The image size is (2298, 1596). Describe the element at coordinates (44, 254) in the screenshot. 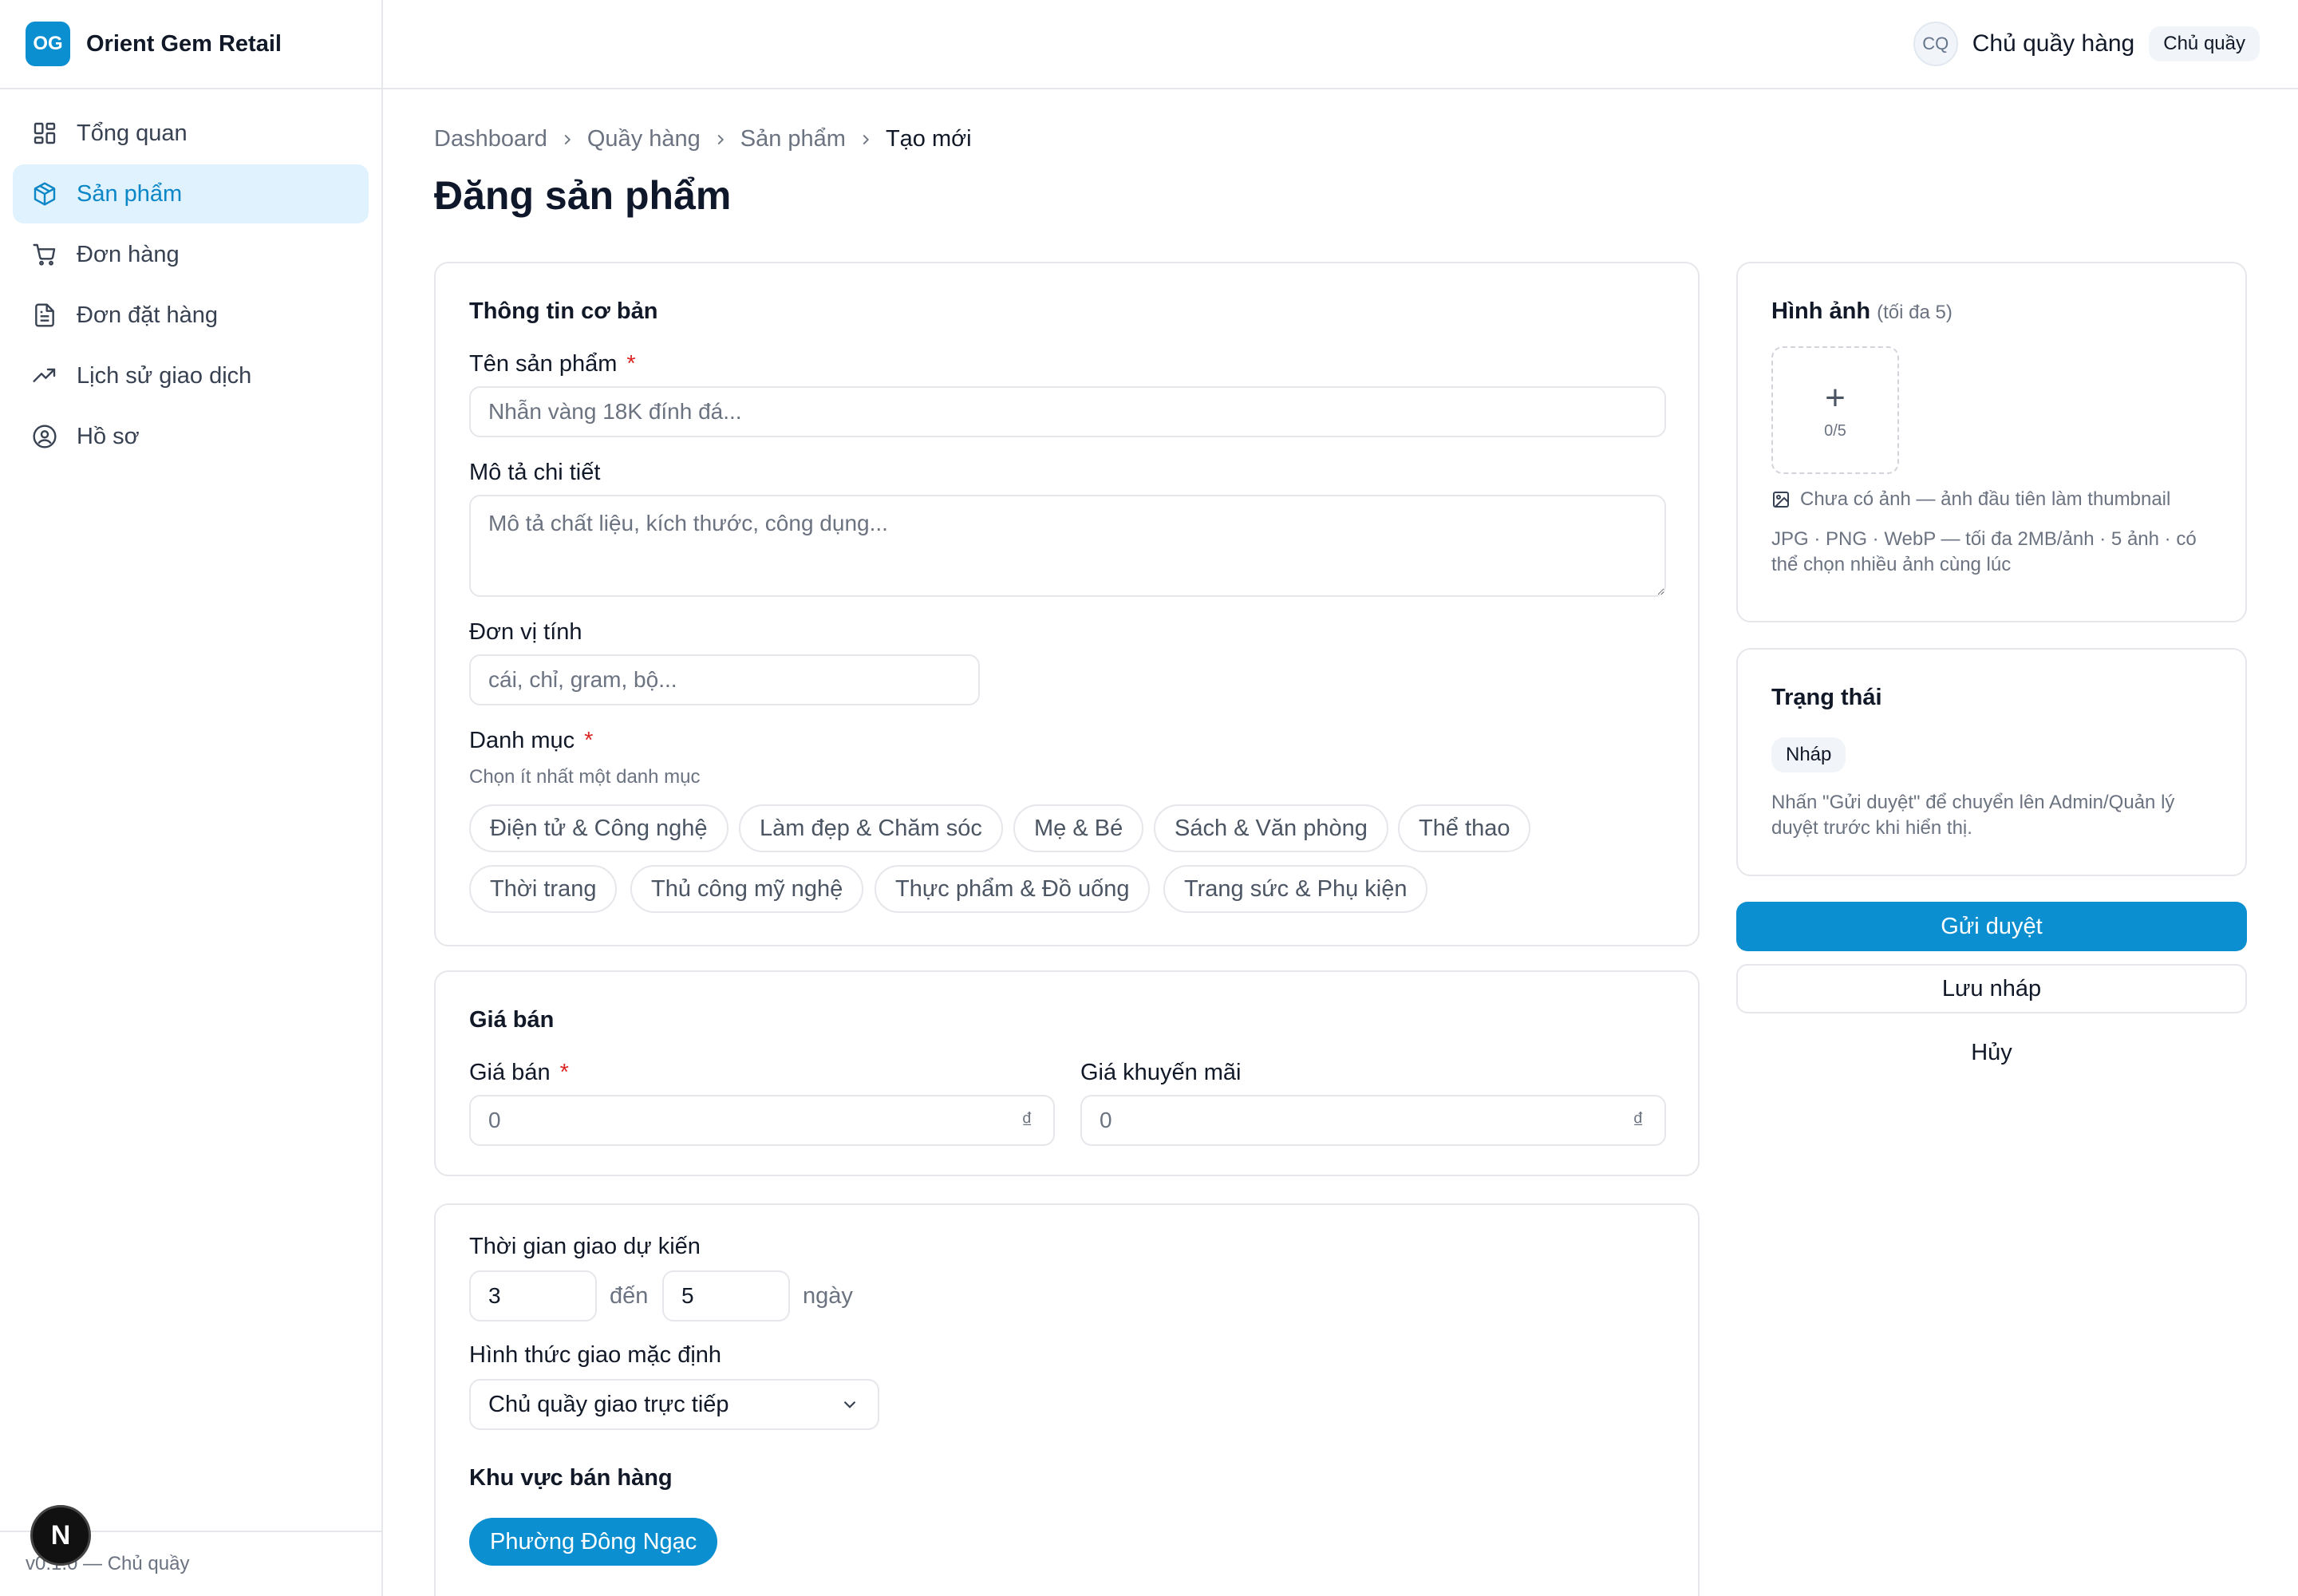

I see `cart-icon` at that location.